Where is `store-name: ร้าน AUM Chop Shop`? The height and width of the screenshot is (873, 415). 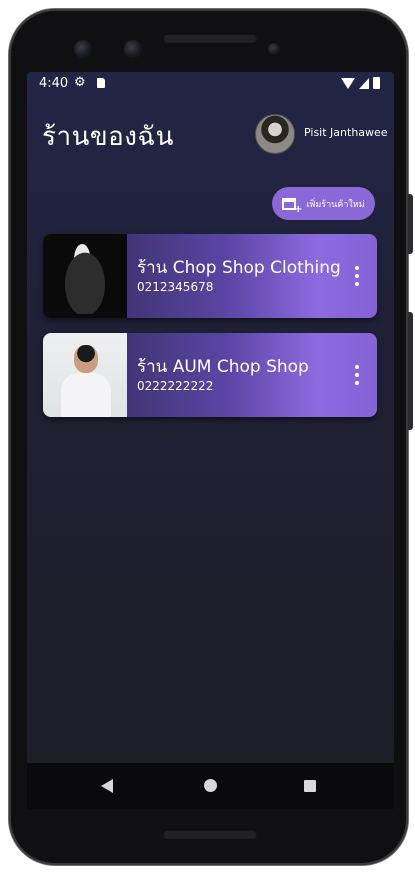 store-name: ร้าน AUM Chop Shop is located at coordinates (223, 367).